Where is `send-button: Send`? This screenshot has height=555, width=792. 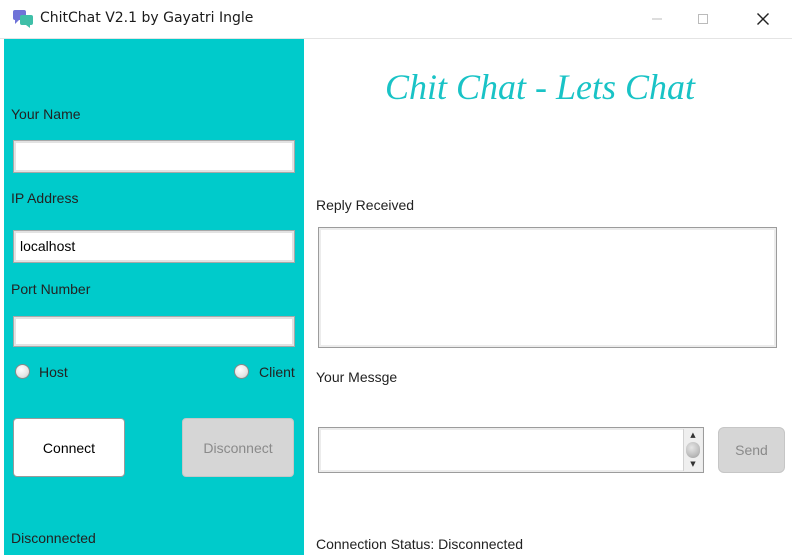
send-button: Send is located at coordinates (751, 450).